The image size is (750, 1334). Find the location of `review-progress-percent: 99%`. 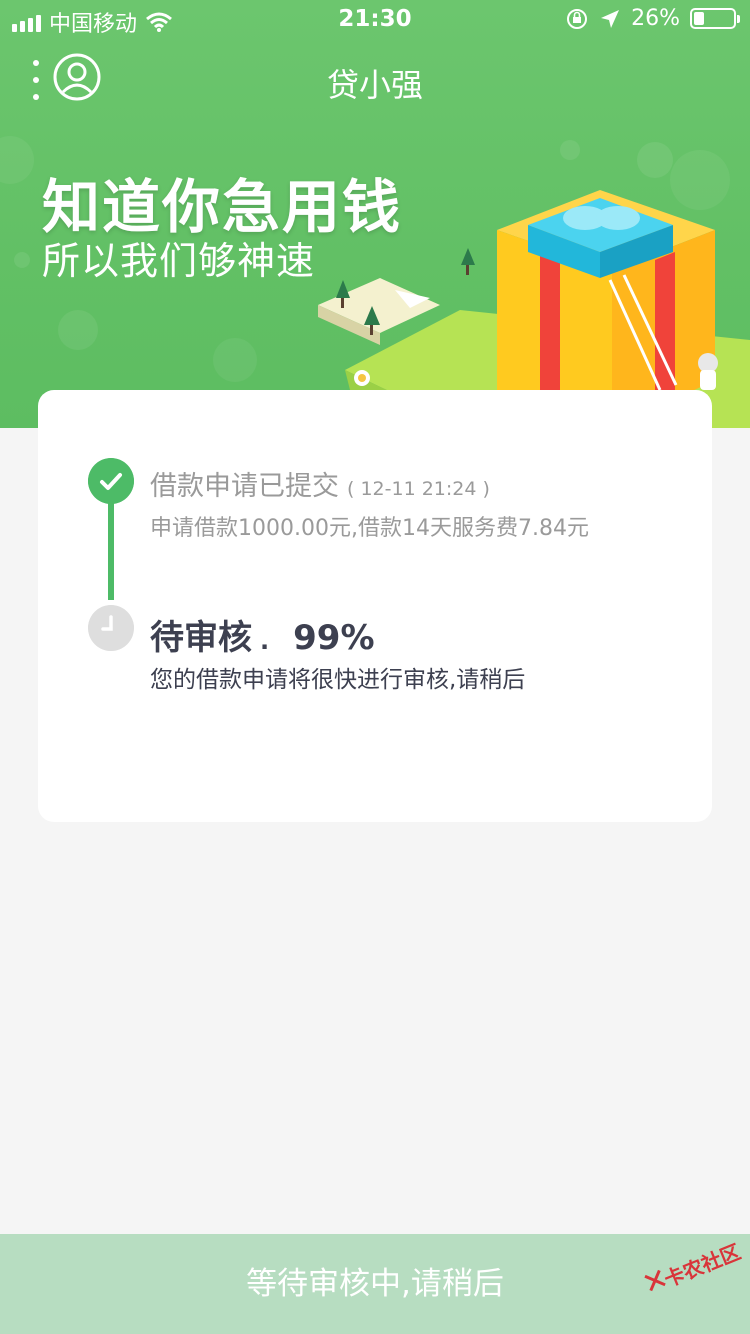

review-progress-percent: 99% is located at coordinates (334, 638).